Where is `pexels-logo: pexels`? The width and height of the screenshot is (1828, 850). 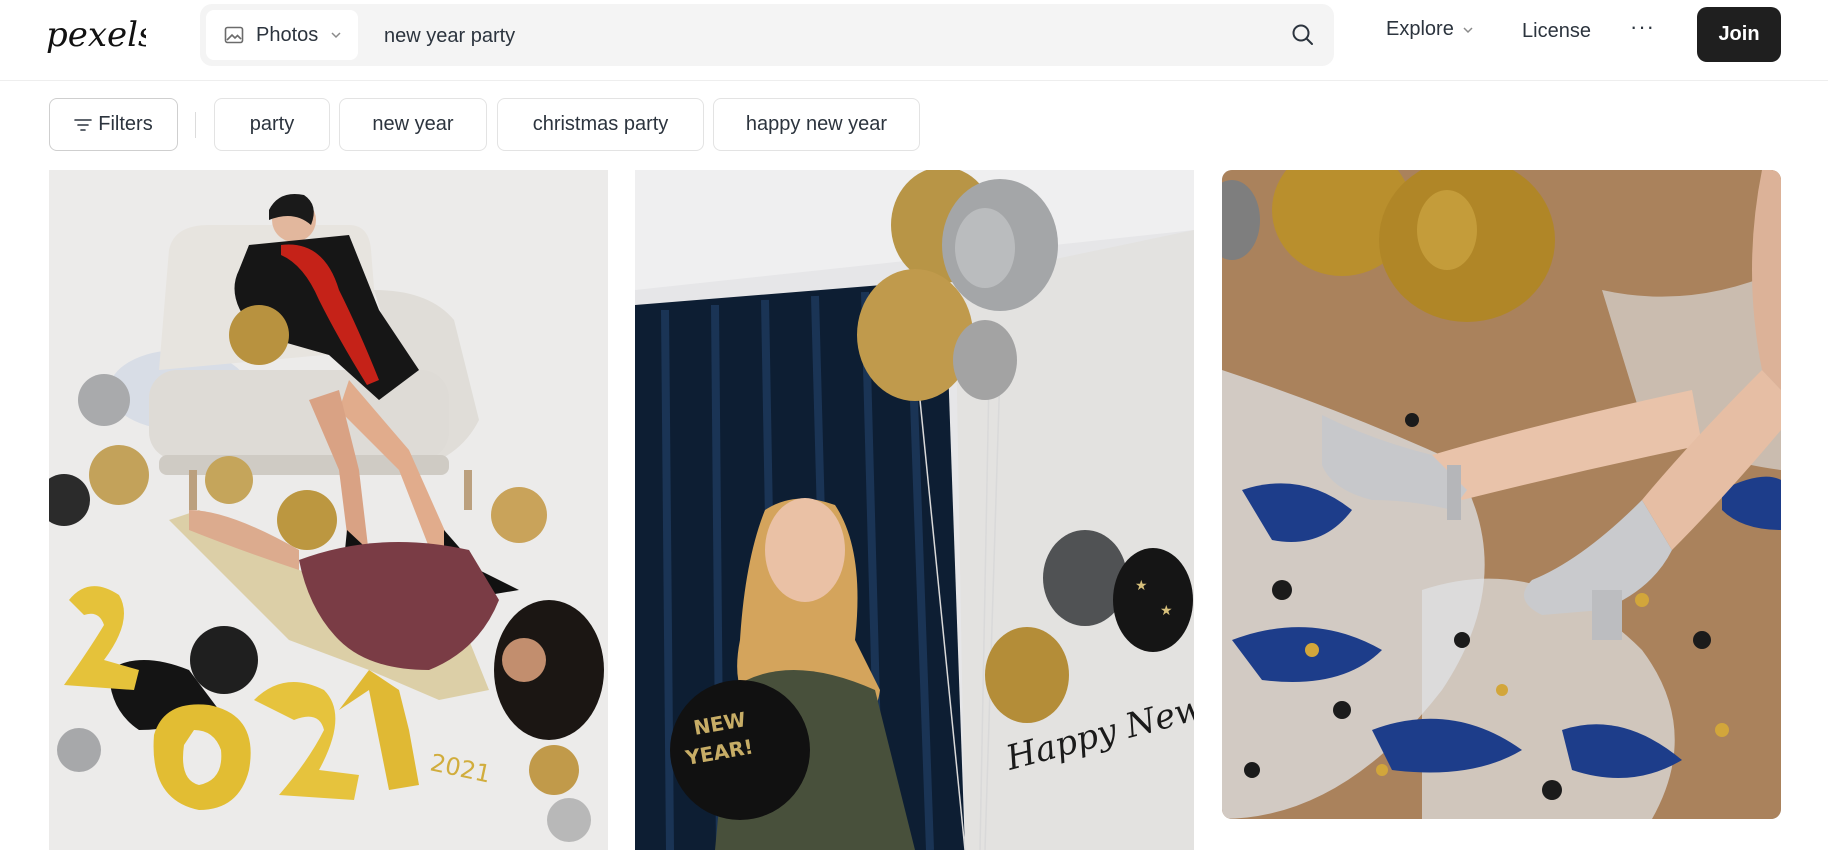 pexels-logo: pexels is located at coordinates (101, 35).